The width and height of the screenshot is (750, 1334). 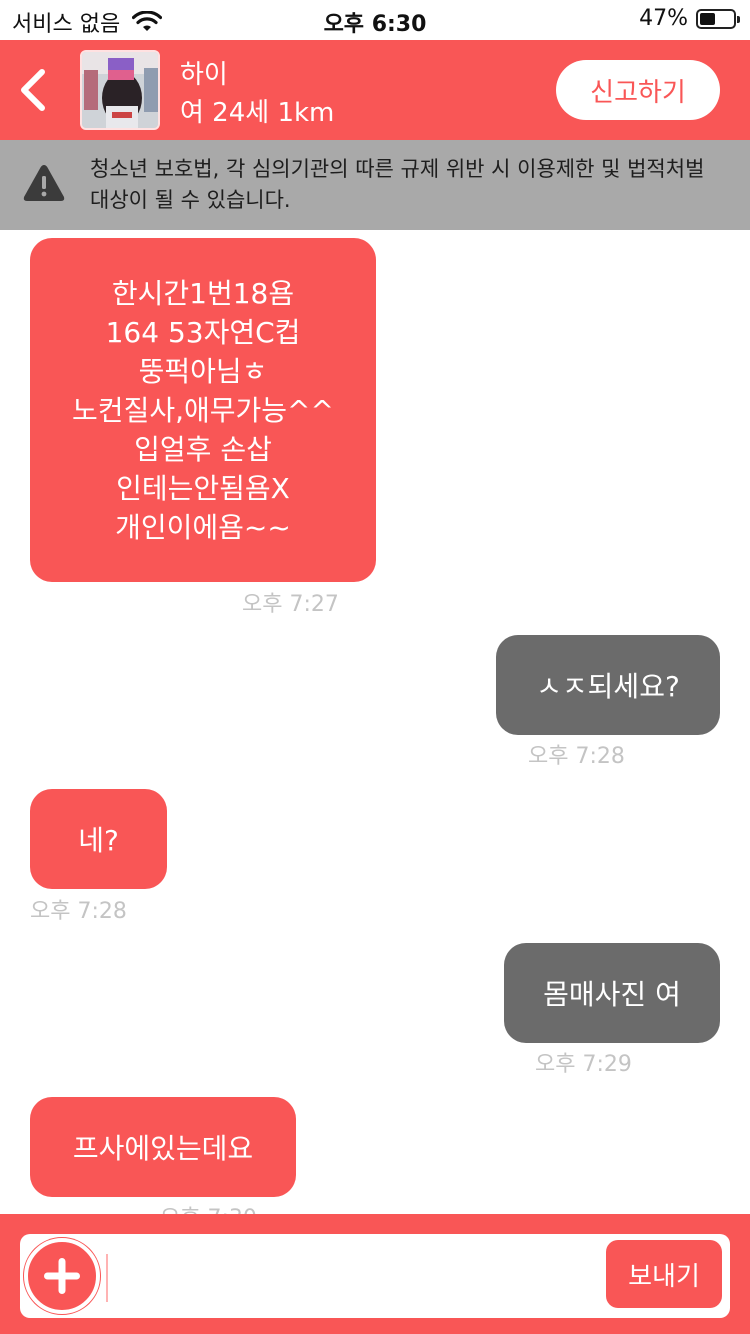 I want to click on battery-status: 47%, so click(x=689, y=18).